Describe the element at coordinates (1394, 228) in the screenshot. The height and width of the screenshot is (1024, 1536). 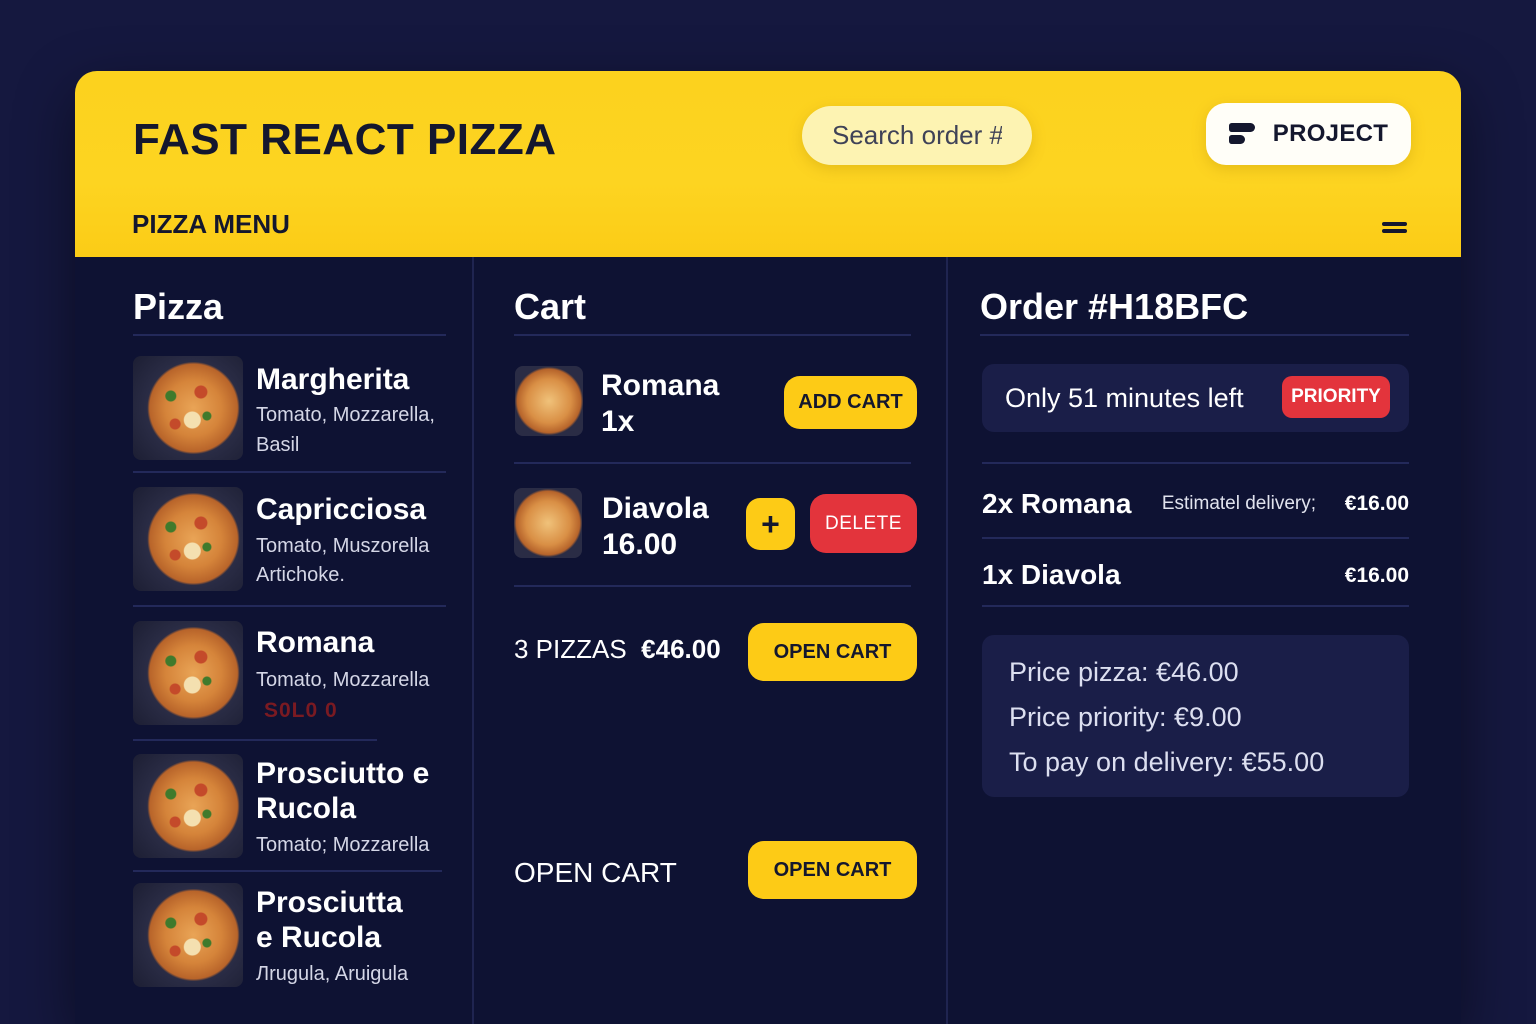
I see `hamburger-menu-icon` at that location.